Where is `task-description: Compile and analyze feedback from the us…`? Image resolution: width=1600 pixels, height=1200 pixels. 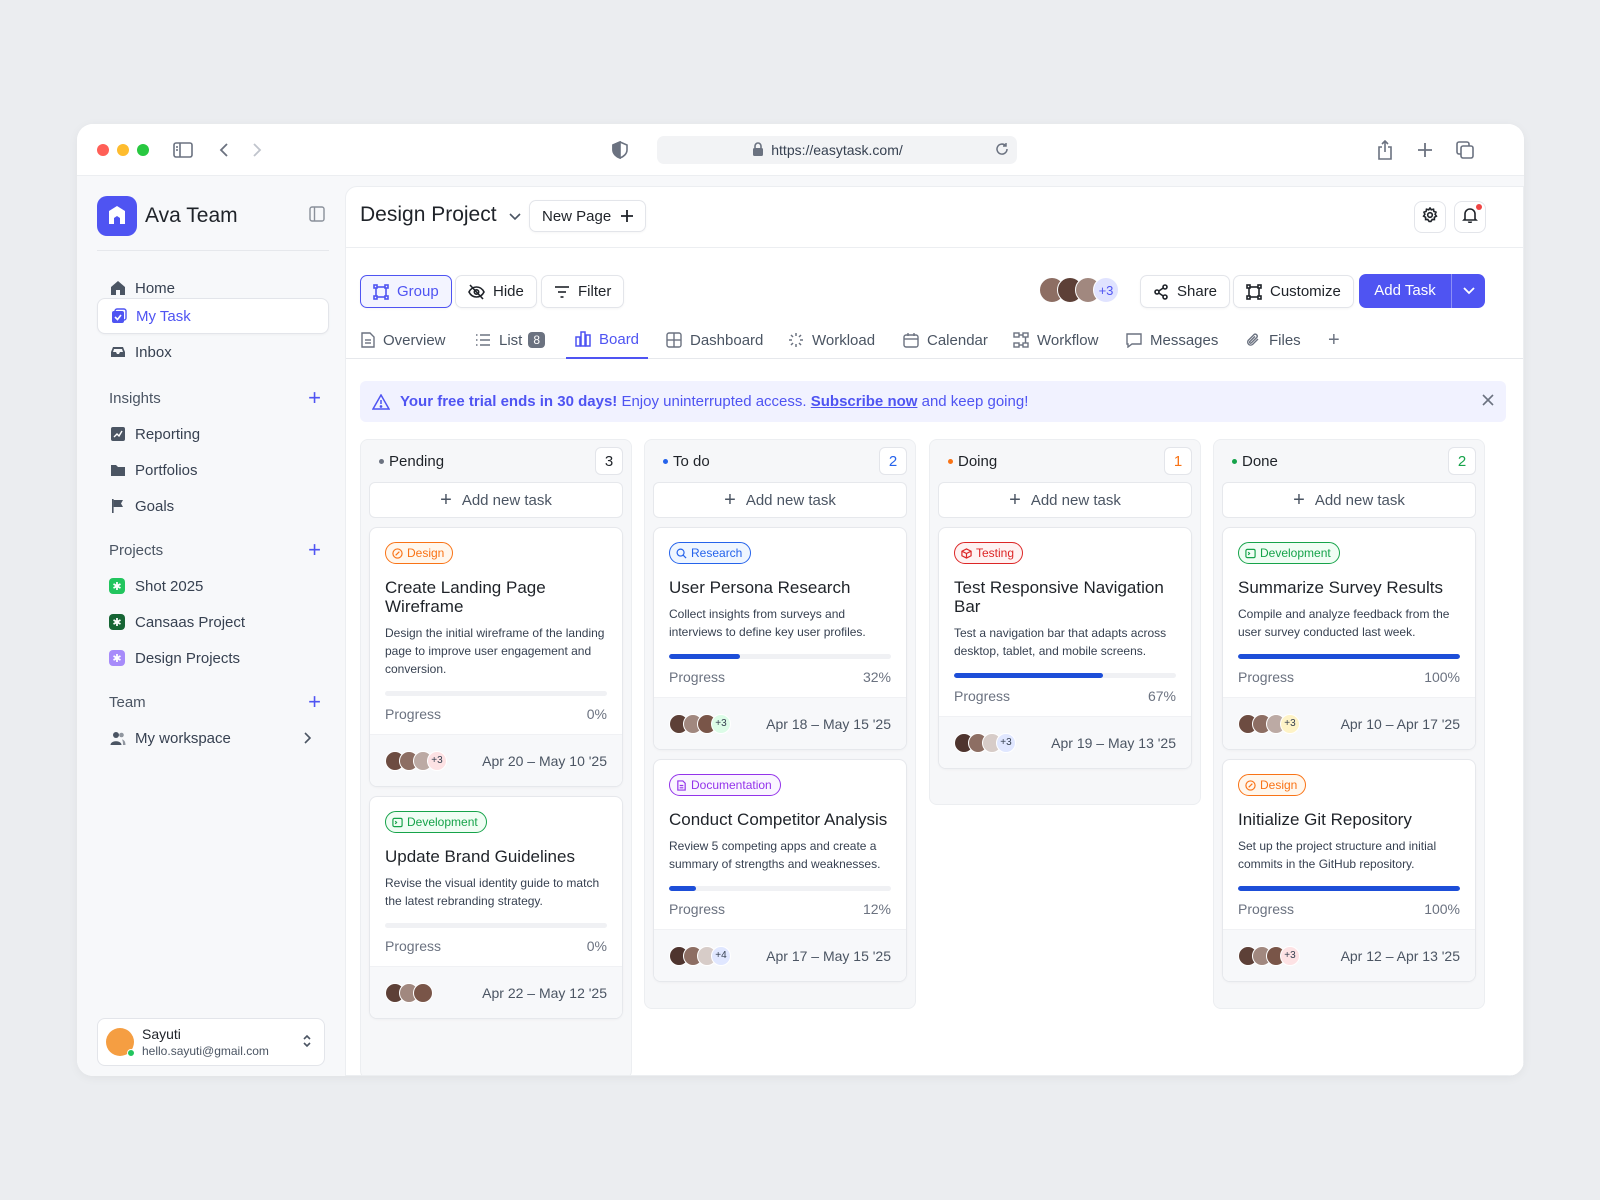
task-description: Compile and analyze feedback from the us… is located at coordinates (1344, 623).